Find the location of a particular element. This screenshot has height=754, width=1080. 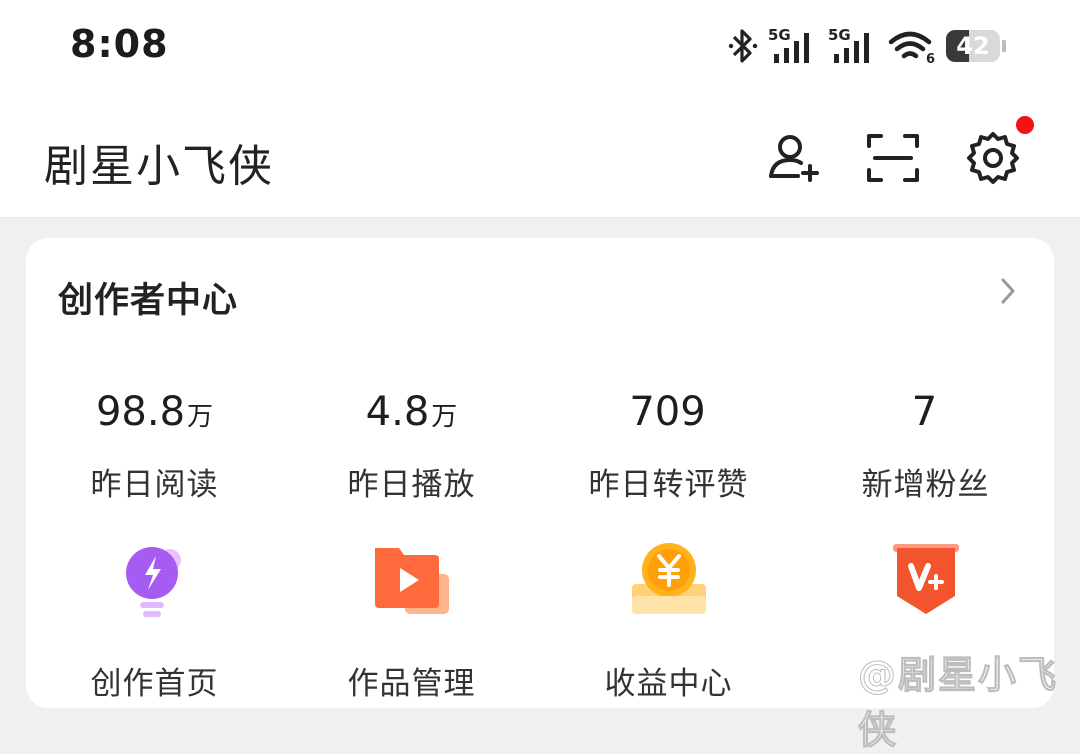

scan-icon is located at coordinates (893, 158).